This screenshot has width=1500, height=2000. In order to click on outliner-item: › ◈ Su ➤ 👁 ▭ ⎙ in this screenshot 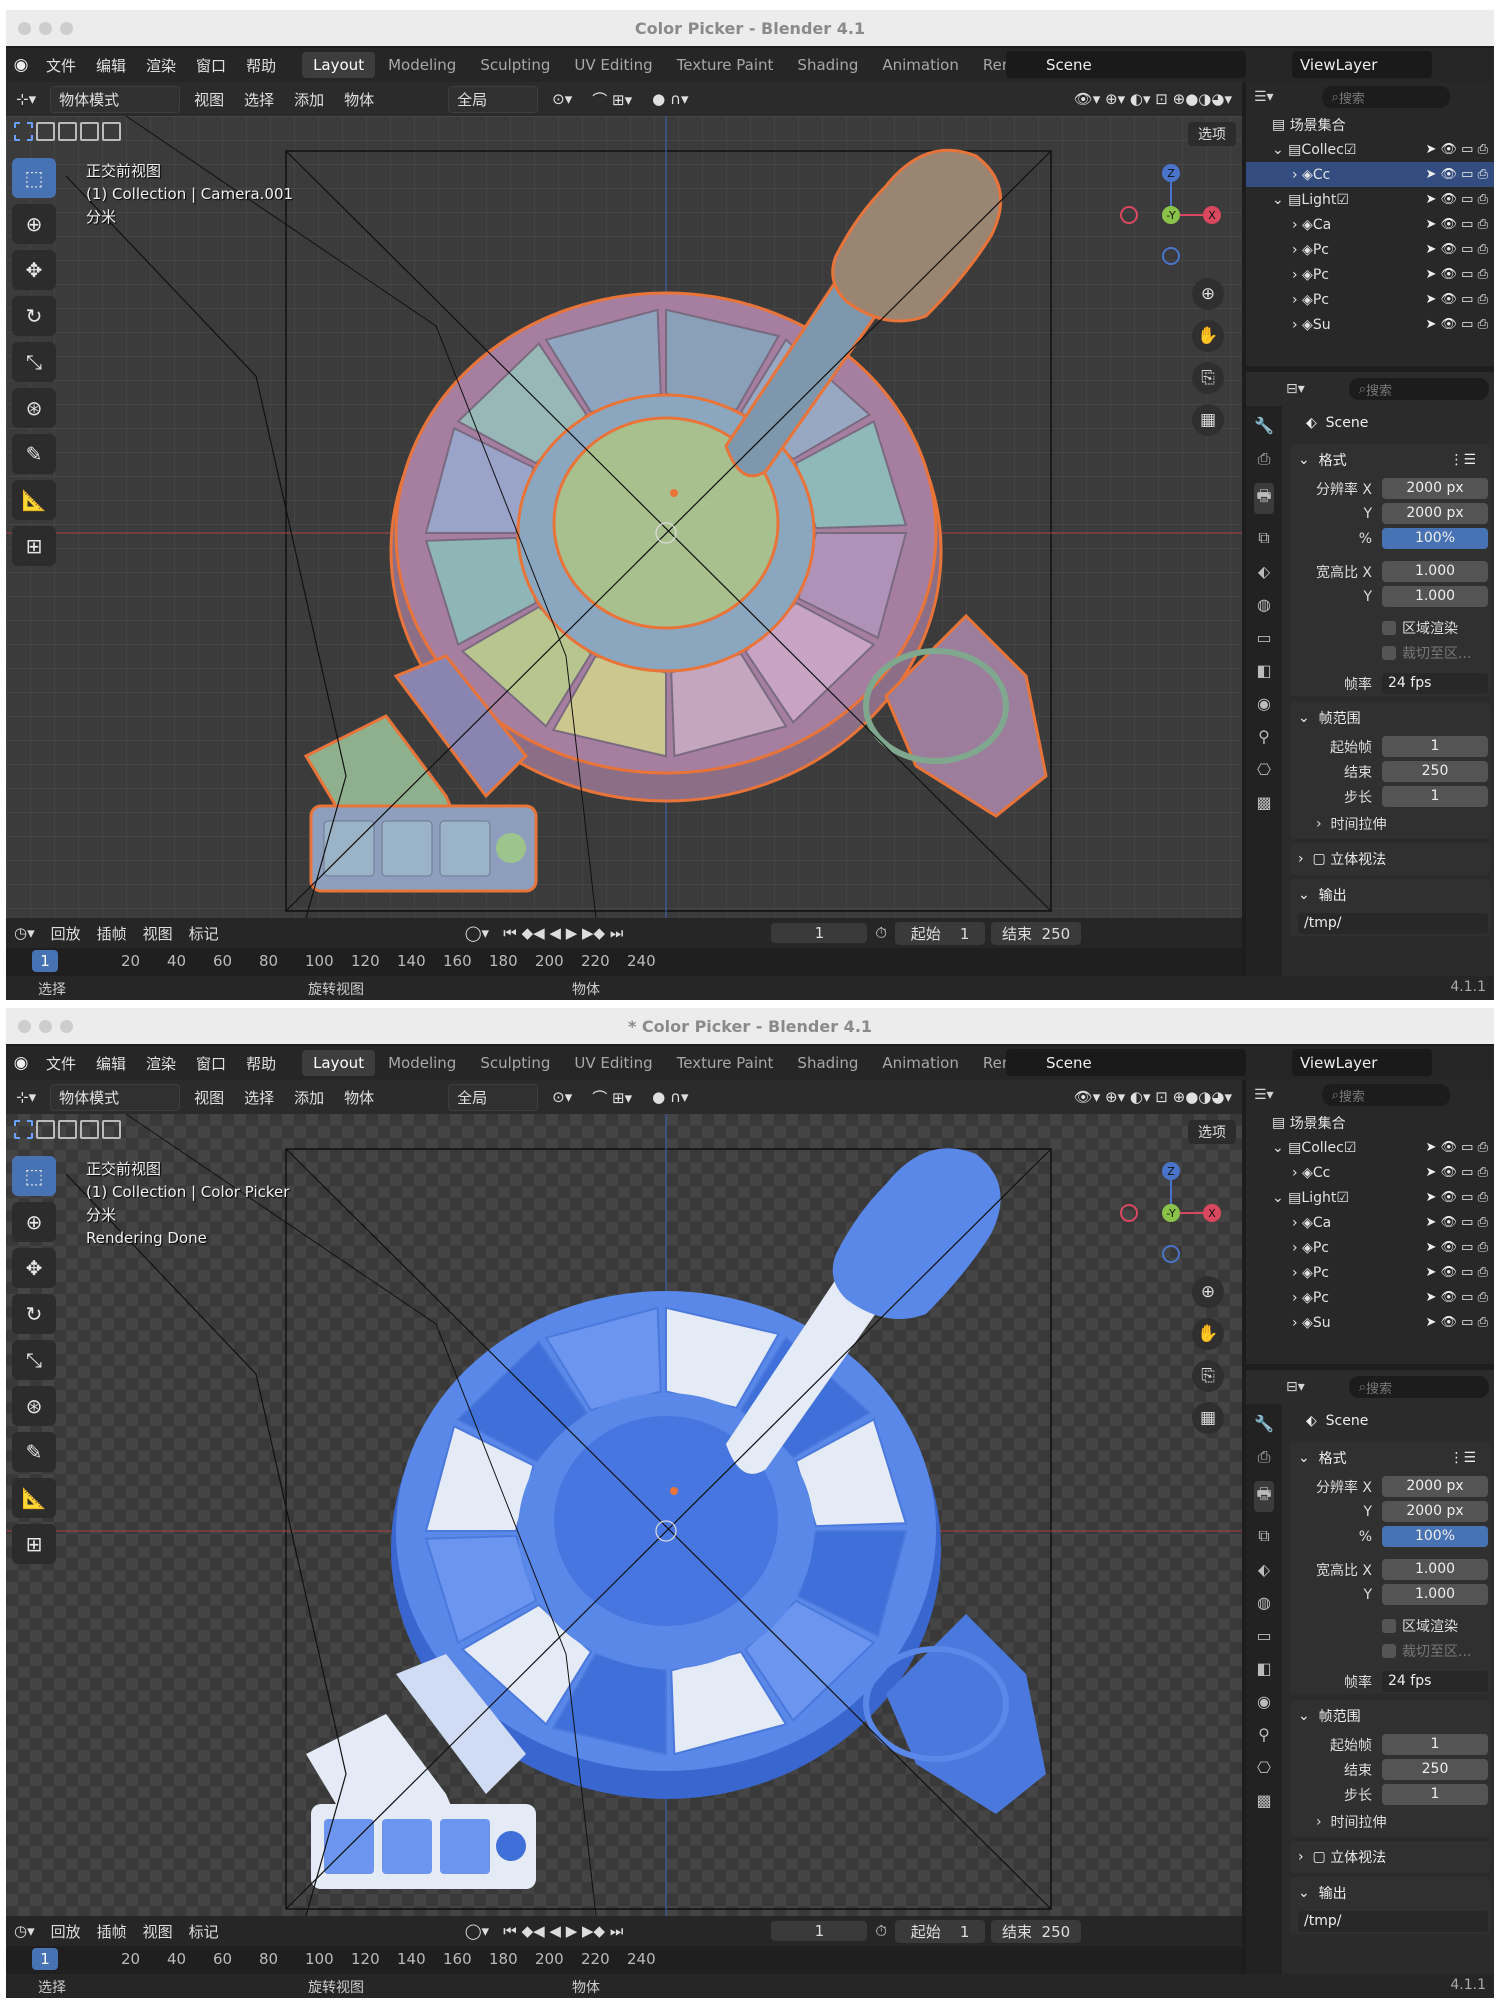, I will do `click(1370, 324)`.